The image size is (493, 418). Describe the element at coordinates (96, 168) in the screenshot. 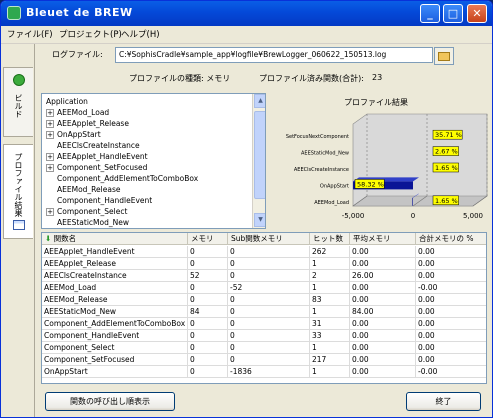

I see `tree-node: + Component_SetFocused` at that location.